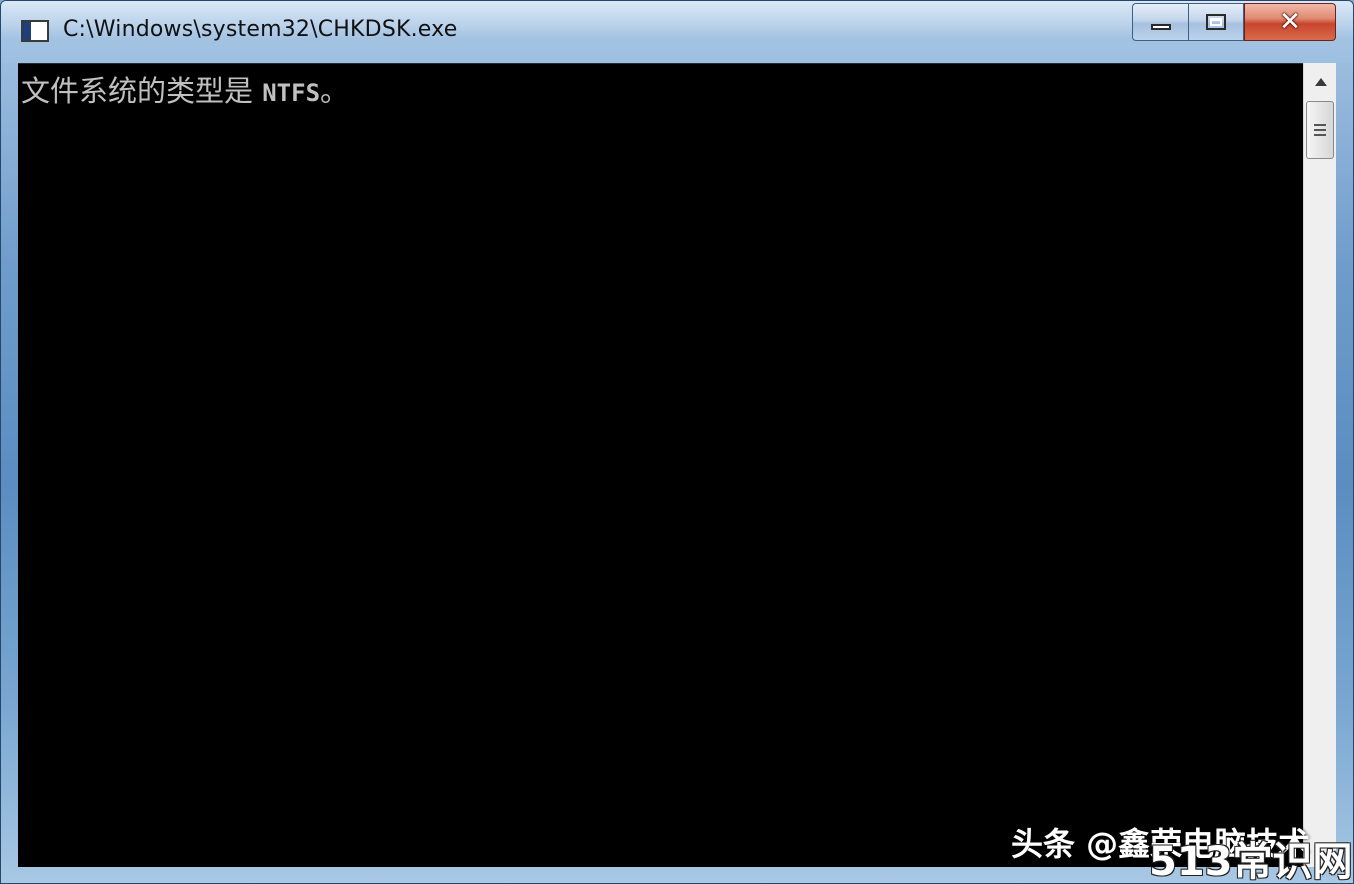 Image resolution: width=1354 pixels, height=884 pixels. I want to click on minimize-icon, so click(1160, 27).